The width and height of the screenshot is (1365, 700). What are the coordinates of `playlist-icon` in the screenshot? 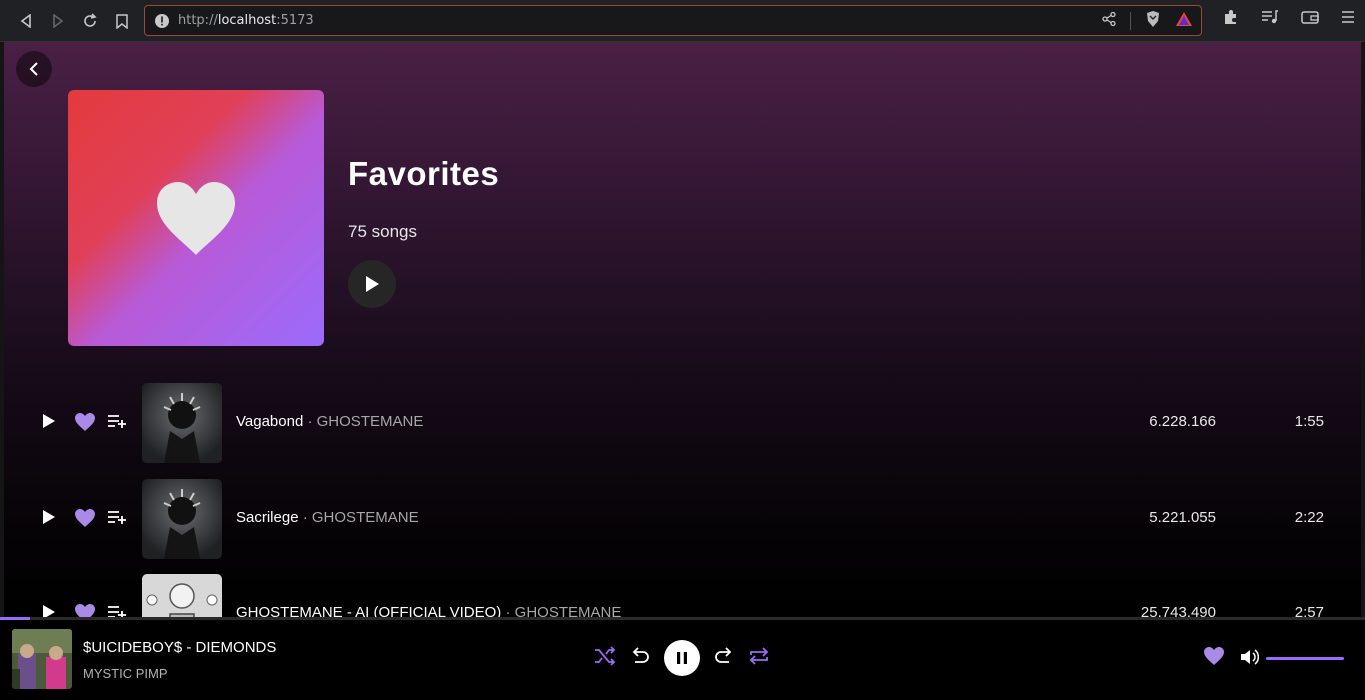 It's located at (1270, 19).